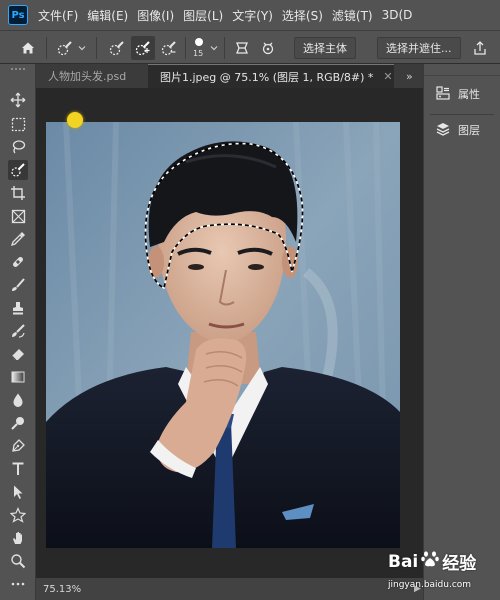 This screenshot has height=600, width=500. Describe the element at coordinates (58, 15) in the screenshot. I see `menu-file: 文件(F)` at that location.